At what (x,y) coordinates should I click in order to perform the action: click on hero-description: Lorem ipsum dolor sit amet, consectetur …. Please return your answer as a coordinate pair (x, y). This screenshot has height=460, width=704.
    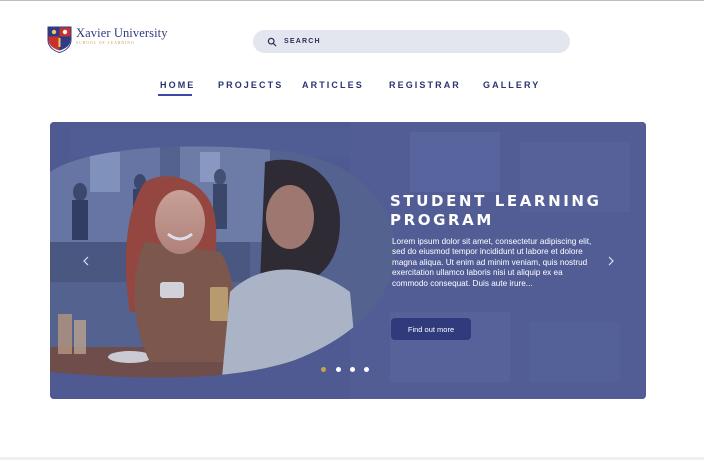
    Looking at the image, I should click on (492, 262).